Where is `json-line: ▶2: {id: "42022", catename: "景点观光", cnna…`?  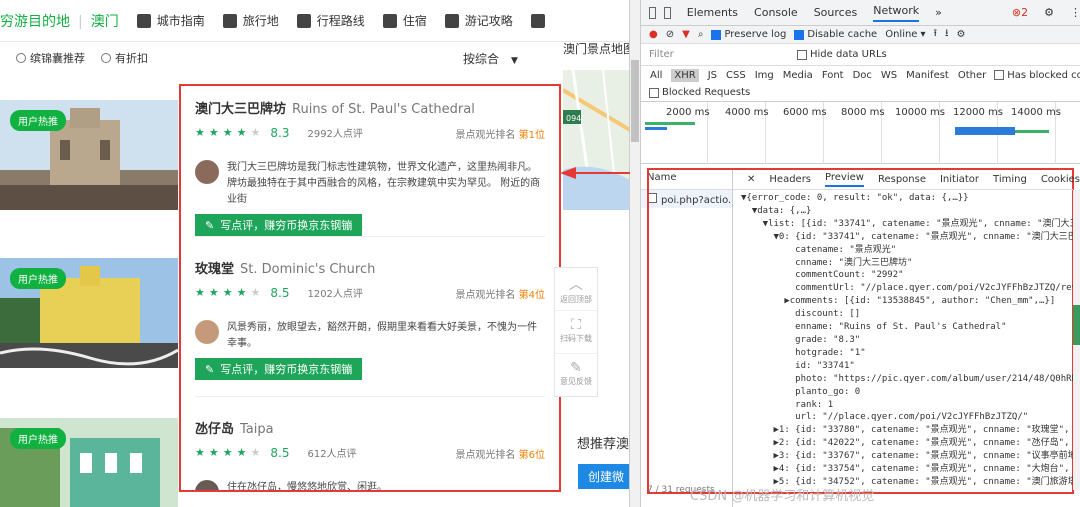 json-line: ▶2: {id: "42022", catename: "景点观光", cnna… is located at coordinates (907, 443).